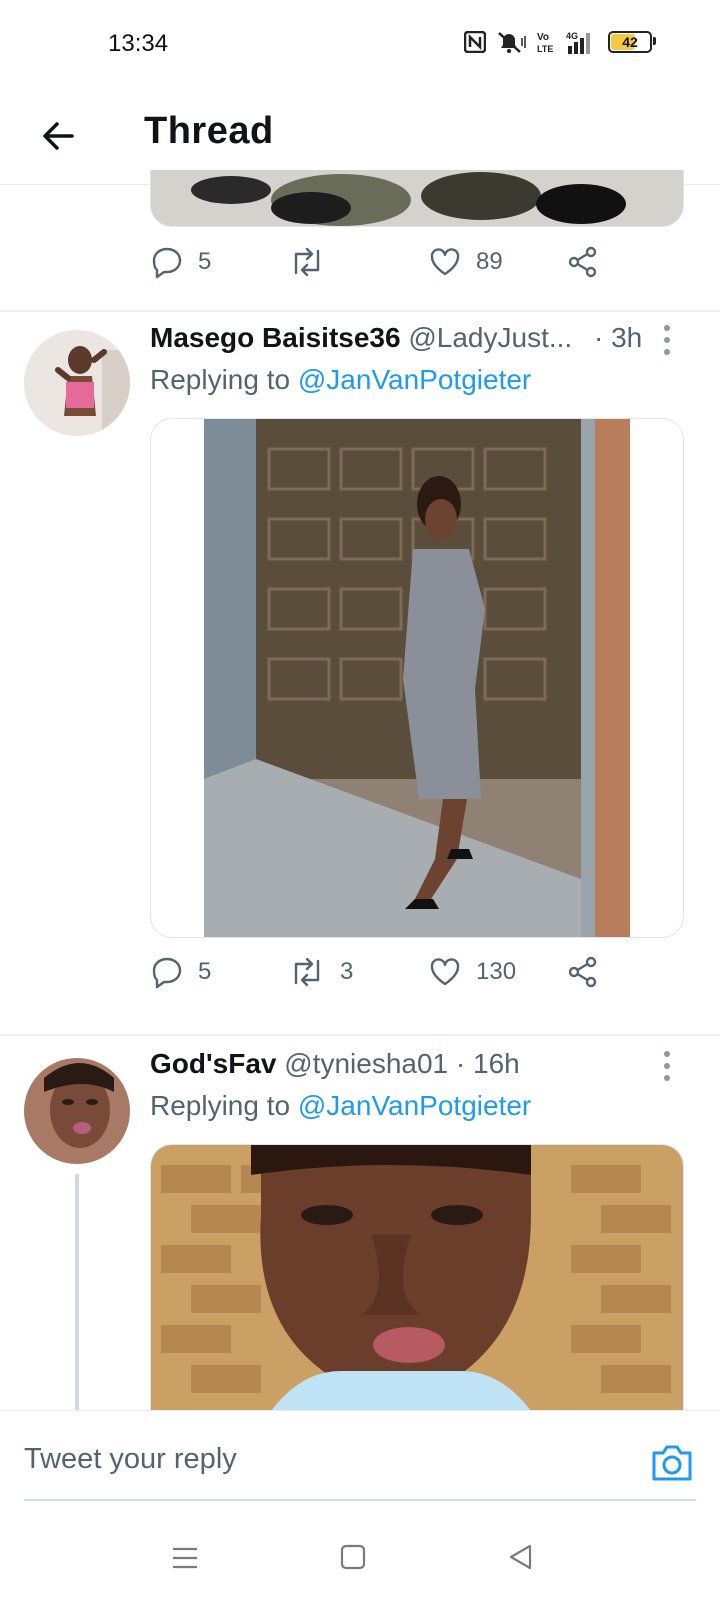 This screenshot has width=720, height=1600. Describe the element at coordinates (578, 42) in the screenshot. I see `signal-4g-icon: 4G` at that location.